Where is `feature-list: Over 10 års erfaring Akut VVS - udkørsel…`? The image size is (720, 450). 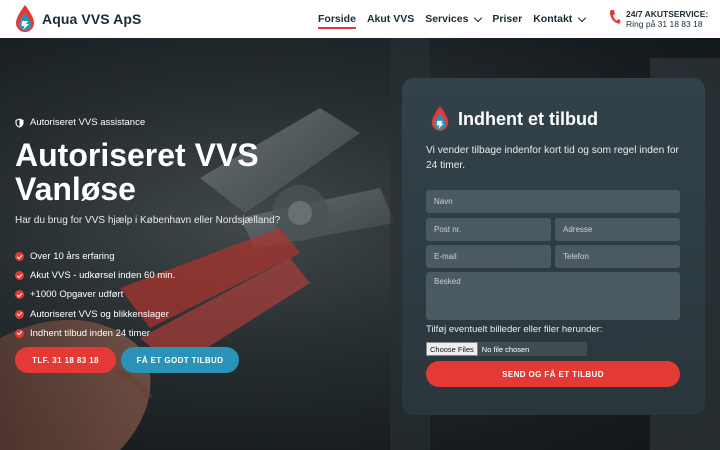 feature-list: Over 10 års erfaring Akut VVS - udkørsel… is located at coordinates (95, 295).